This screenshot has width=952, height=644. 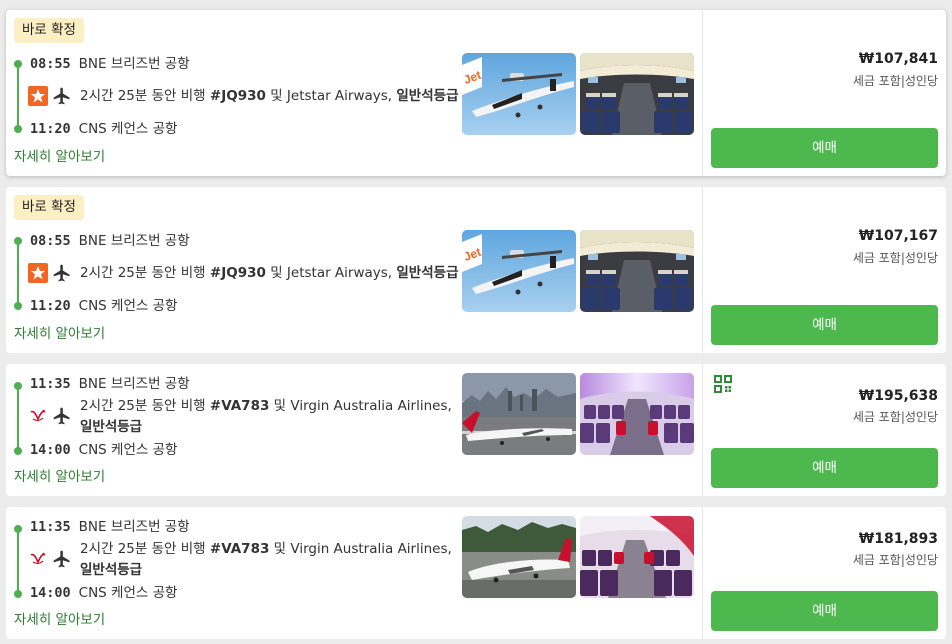 What do you see at coordinates (824, 270) in the screenshot?
I see `price-panel: ₩107,167 세금 포함|성인당 예매` at bounding box center [824, 270].